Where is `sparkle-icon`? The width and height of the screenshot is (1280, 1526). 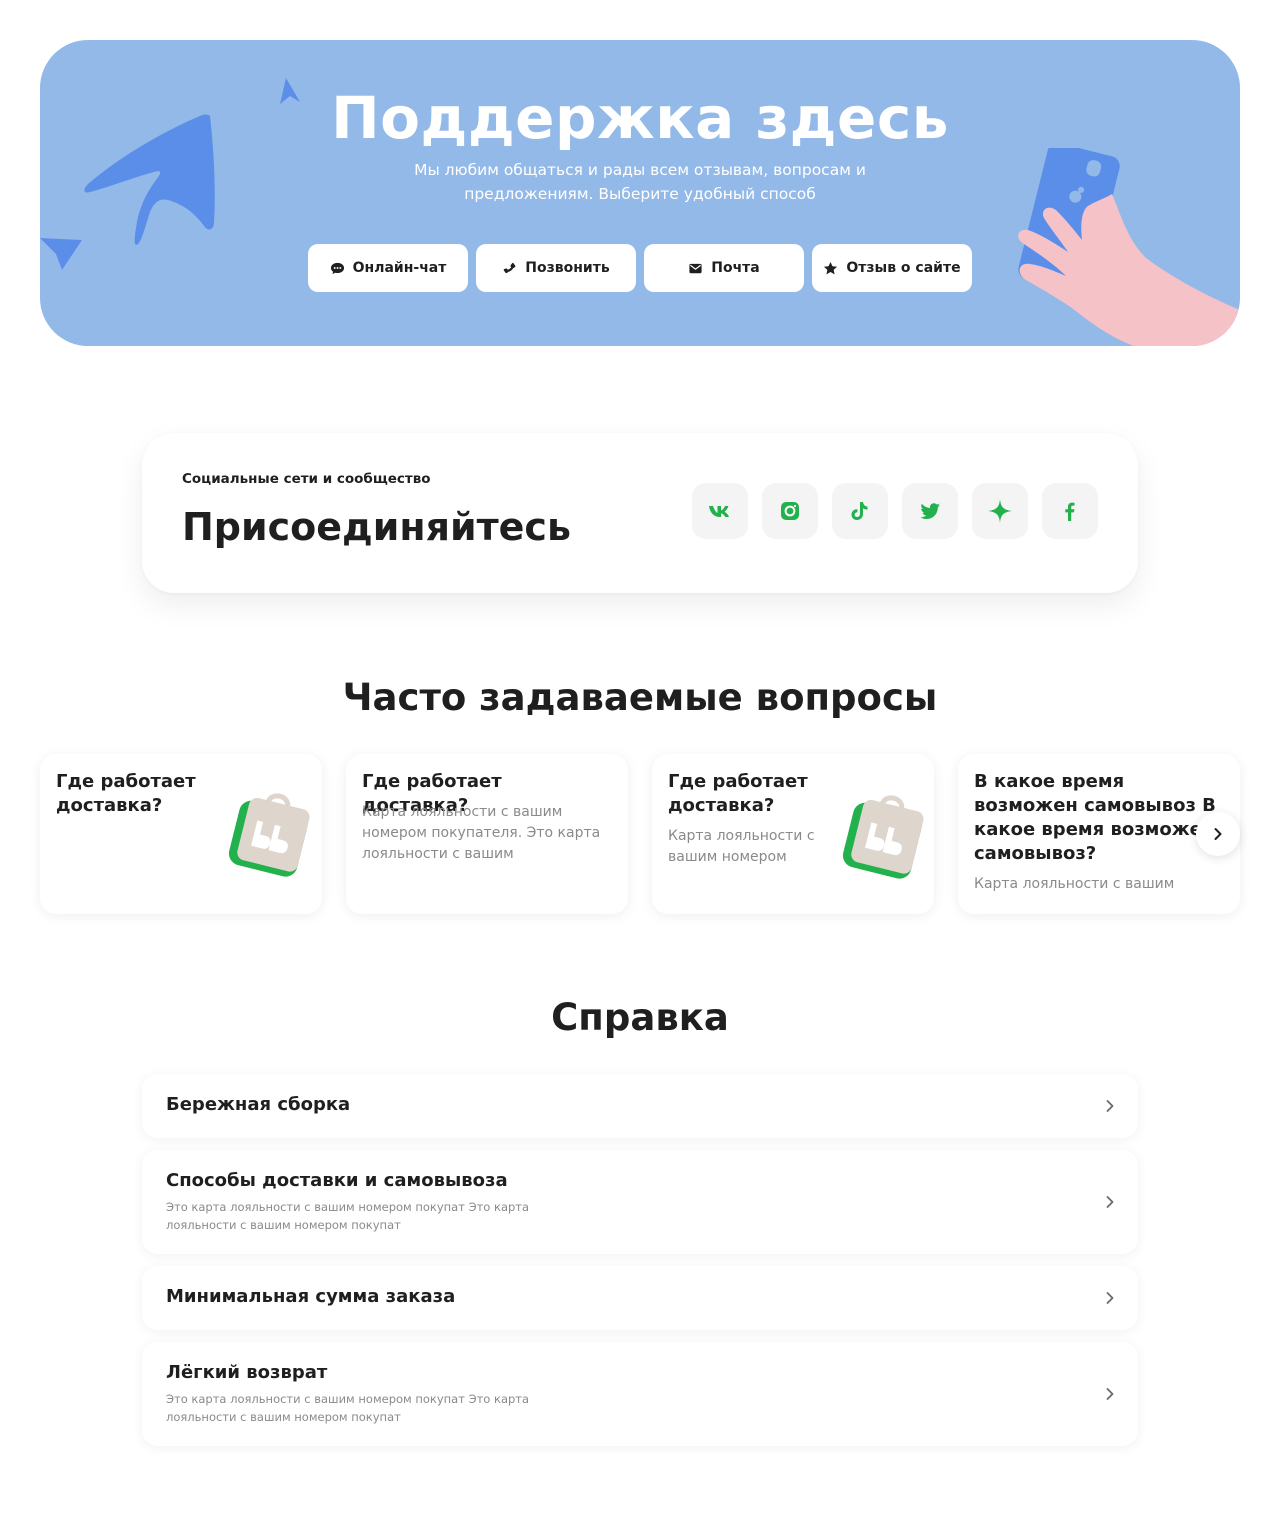
sparkle-icon is located at coordinates (1000, 511).